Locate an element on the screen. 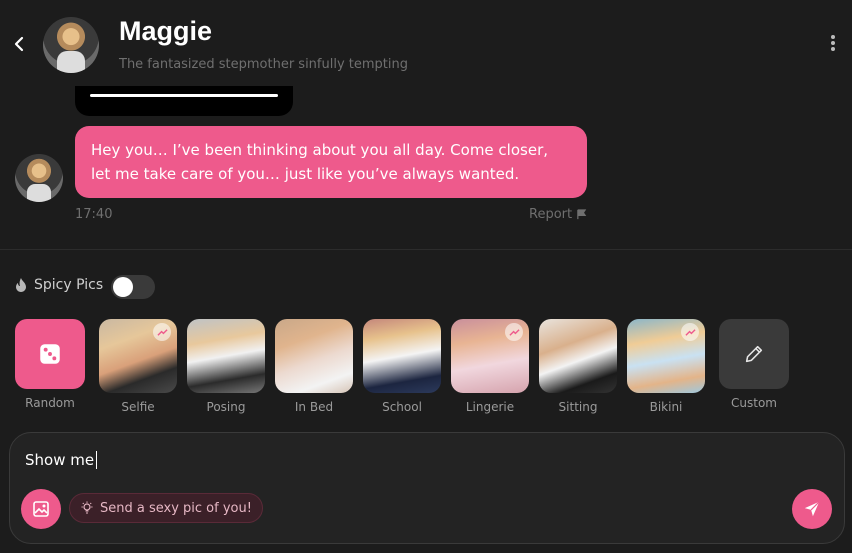  divider is located at coordinates (426, 249).